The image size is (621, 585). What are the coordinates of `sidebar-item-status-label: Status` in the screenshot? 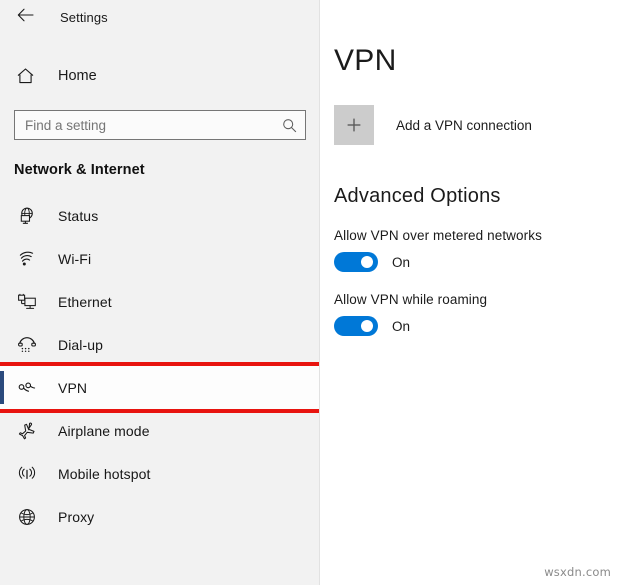 It's located at (78, 215).